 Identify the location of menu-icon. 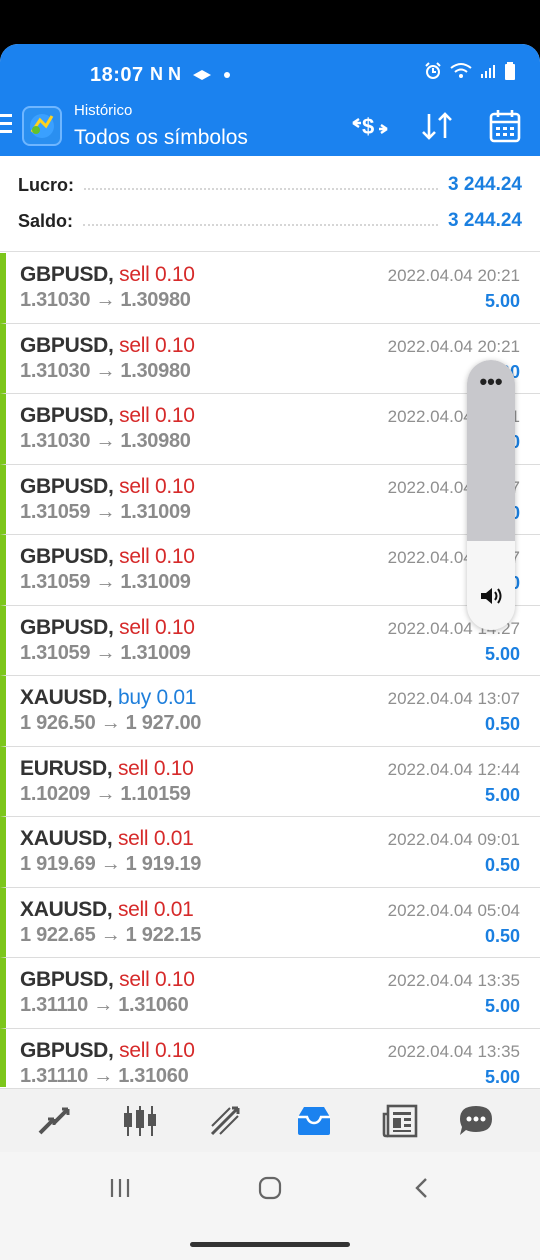
(7, 126).